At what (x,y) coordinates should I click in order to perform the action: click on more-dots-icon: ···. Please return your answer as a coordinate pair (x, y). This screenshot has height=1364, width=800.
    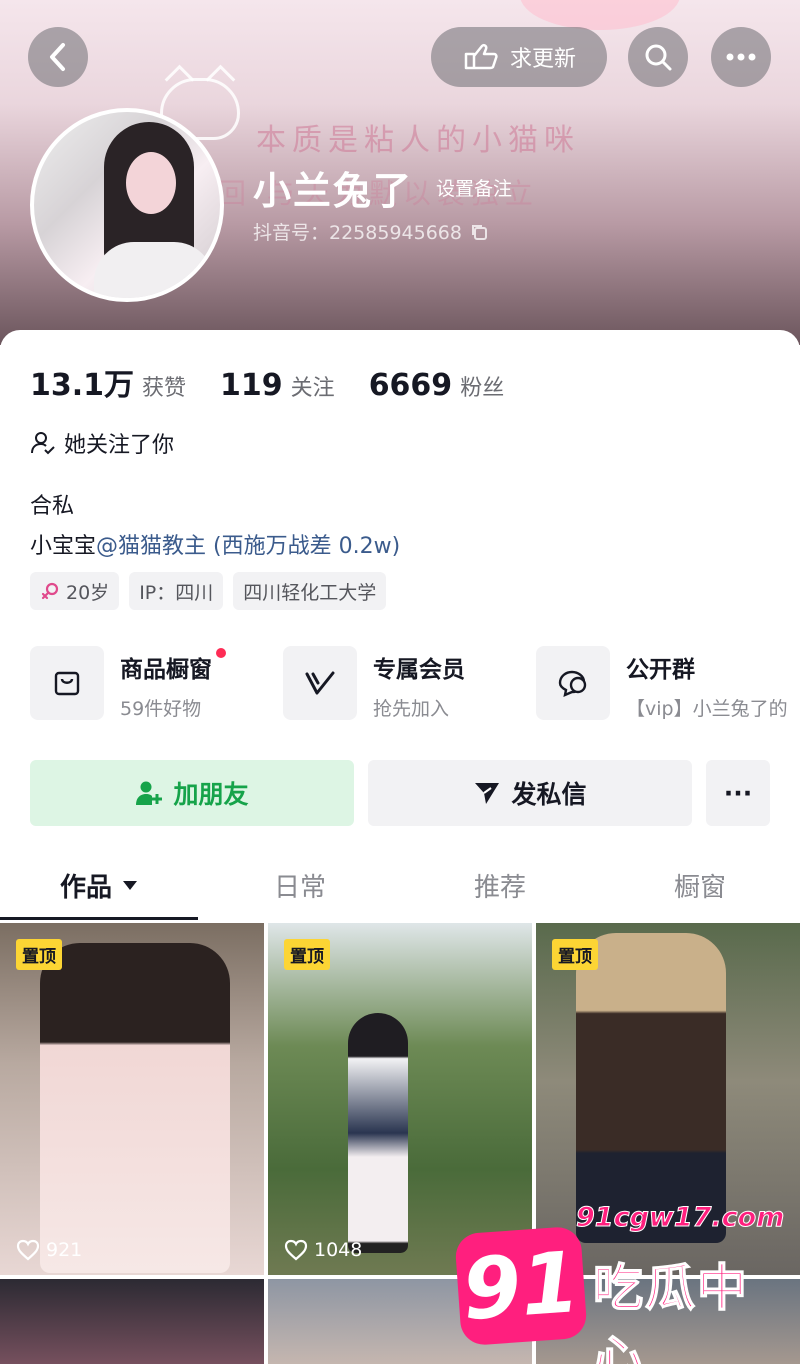
    Looking at the image, I should click on (738, 793).